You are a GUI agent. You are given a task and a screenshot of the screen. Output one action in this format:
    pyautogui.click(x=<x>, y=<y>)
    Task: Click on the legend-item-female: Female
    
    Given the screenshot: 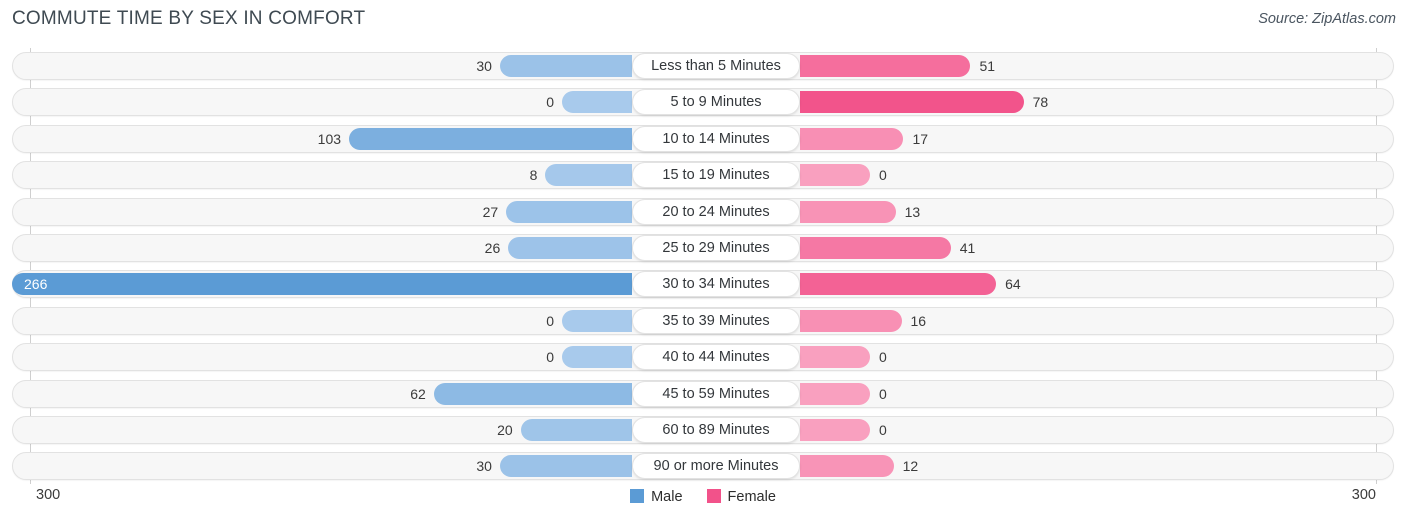 What is the action you would take?
    pyautogui.click(x=741, y=497)
    